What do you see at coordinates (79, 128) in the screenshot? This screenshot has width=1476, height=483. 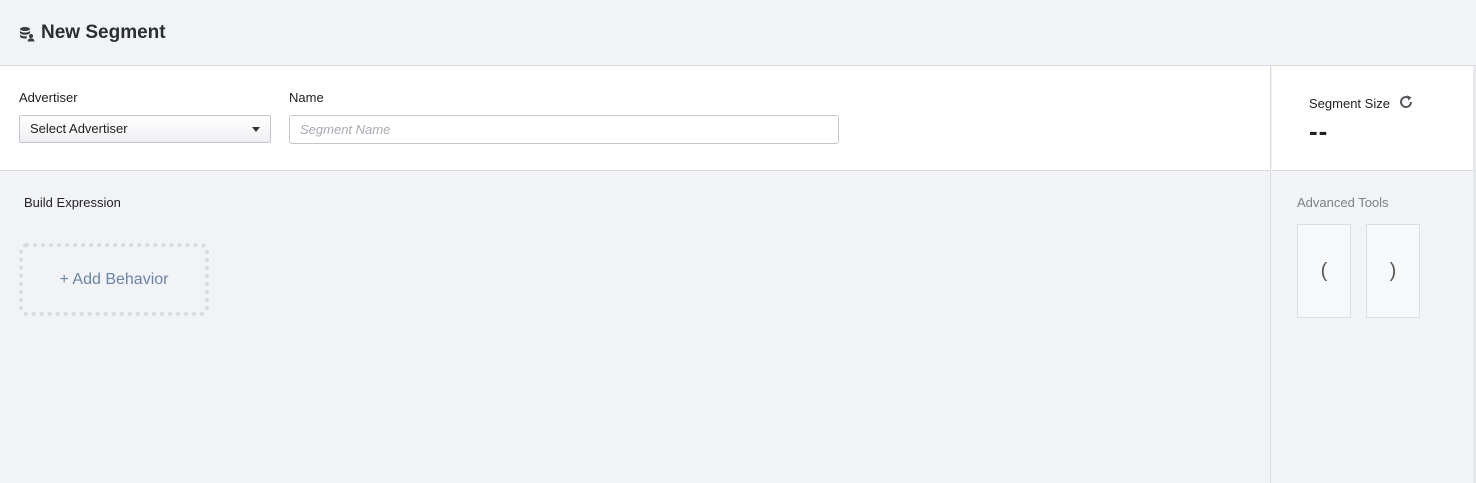 I see `advertiser-select-value: Select Advertiser` at bounding box center [79, 128].